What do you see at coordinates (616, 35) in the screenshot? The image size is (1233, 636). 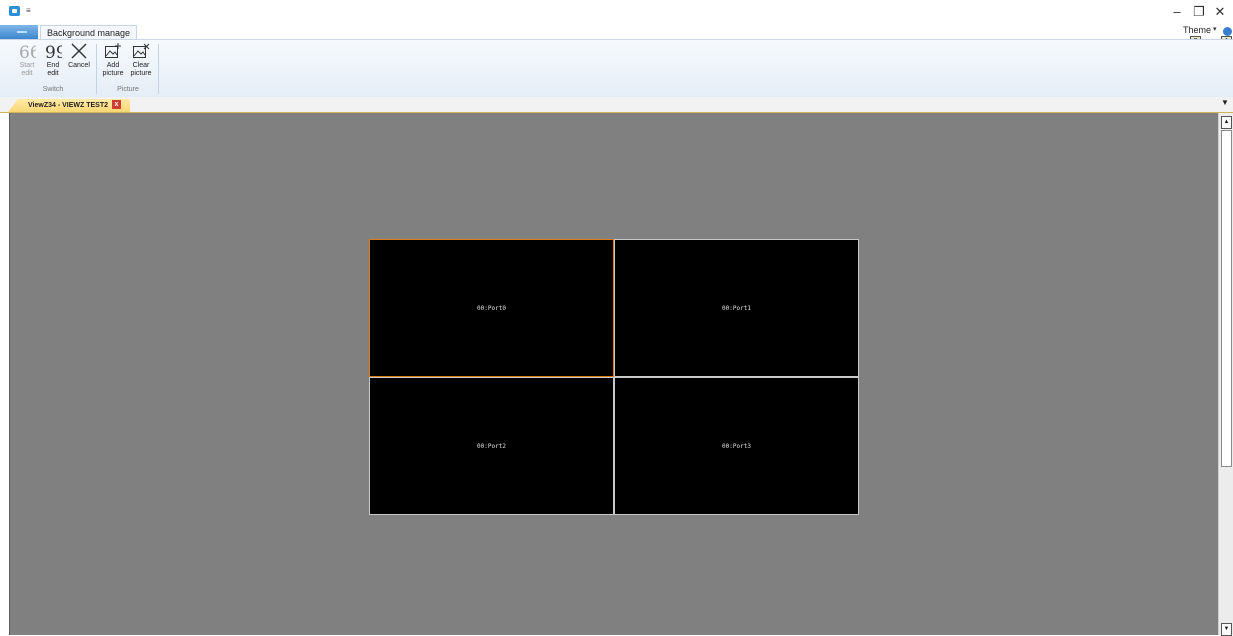 I see `ribbon-tab-row: Background manage Theme ▾ S A` at bounding box center [616, 35].